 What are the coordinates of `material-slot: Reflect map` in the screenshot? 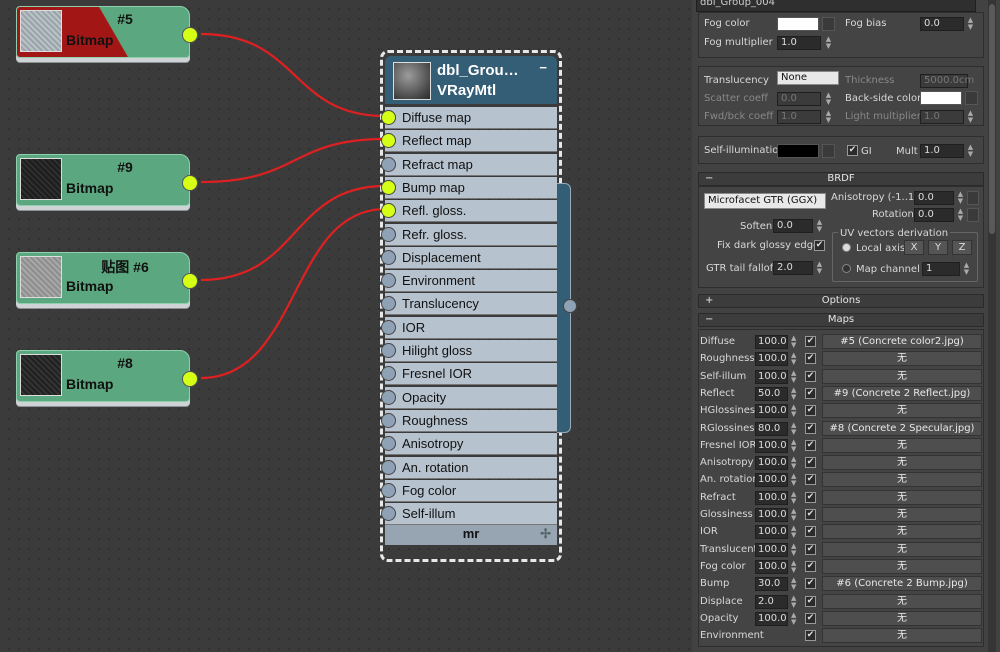 It's located at (469, 141).